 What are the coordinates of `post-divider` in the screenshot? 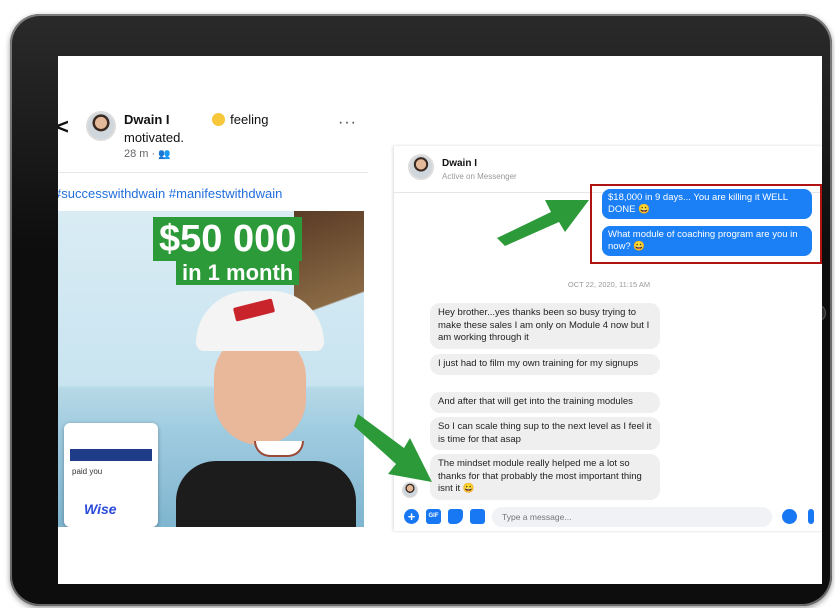 It's located at (213, 172).